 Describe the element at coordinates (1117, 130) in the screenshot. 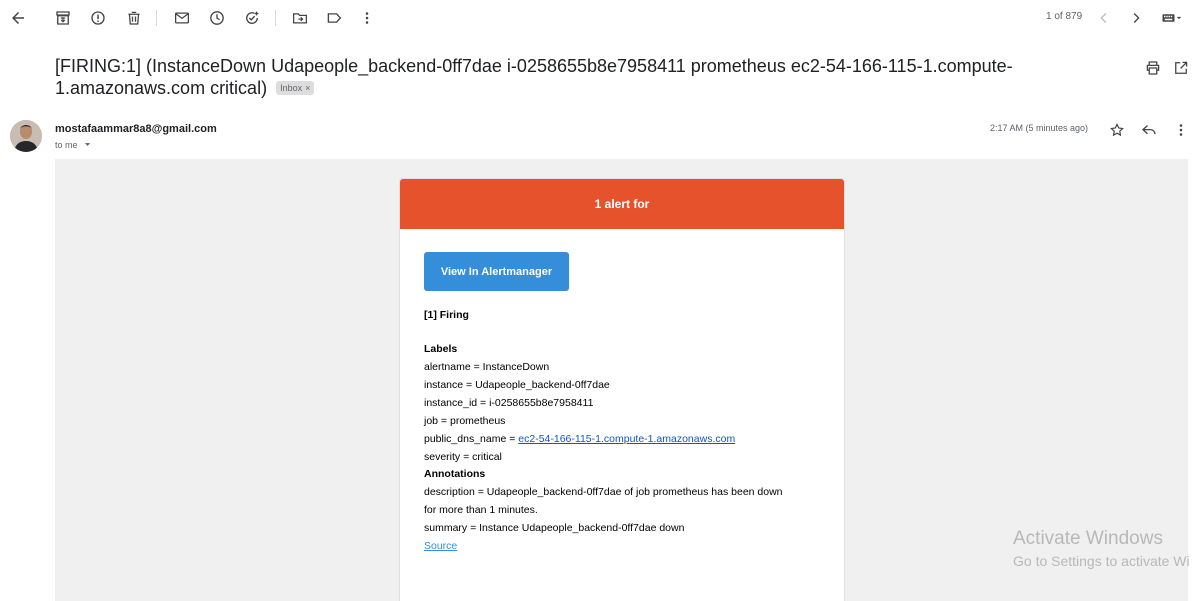

I see `star-icon` at that location.